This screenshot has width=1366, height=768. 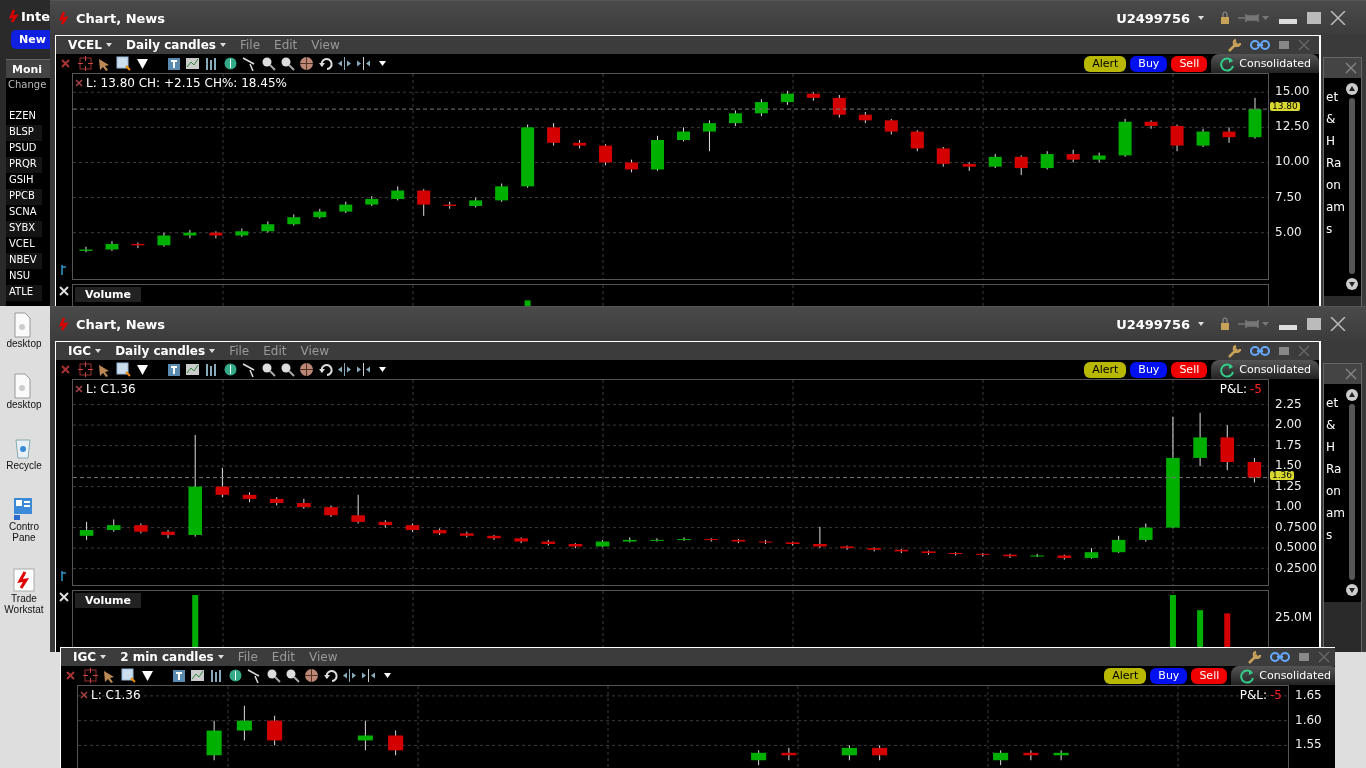 I want to click on axis-label: 1.75, so click(x=1288, y=444).